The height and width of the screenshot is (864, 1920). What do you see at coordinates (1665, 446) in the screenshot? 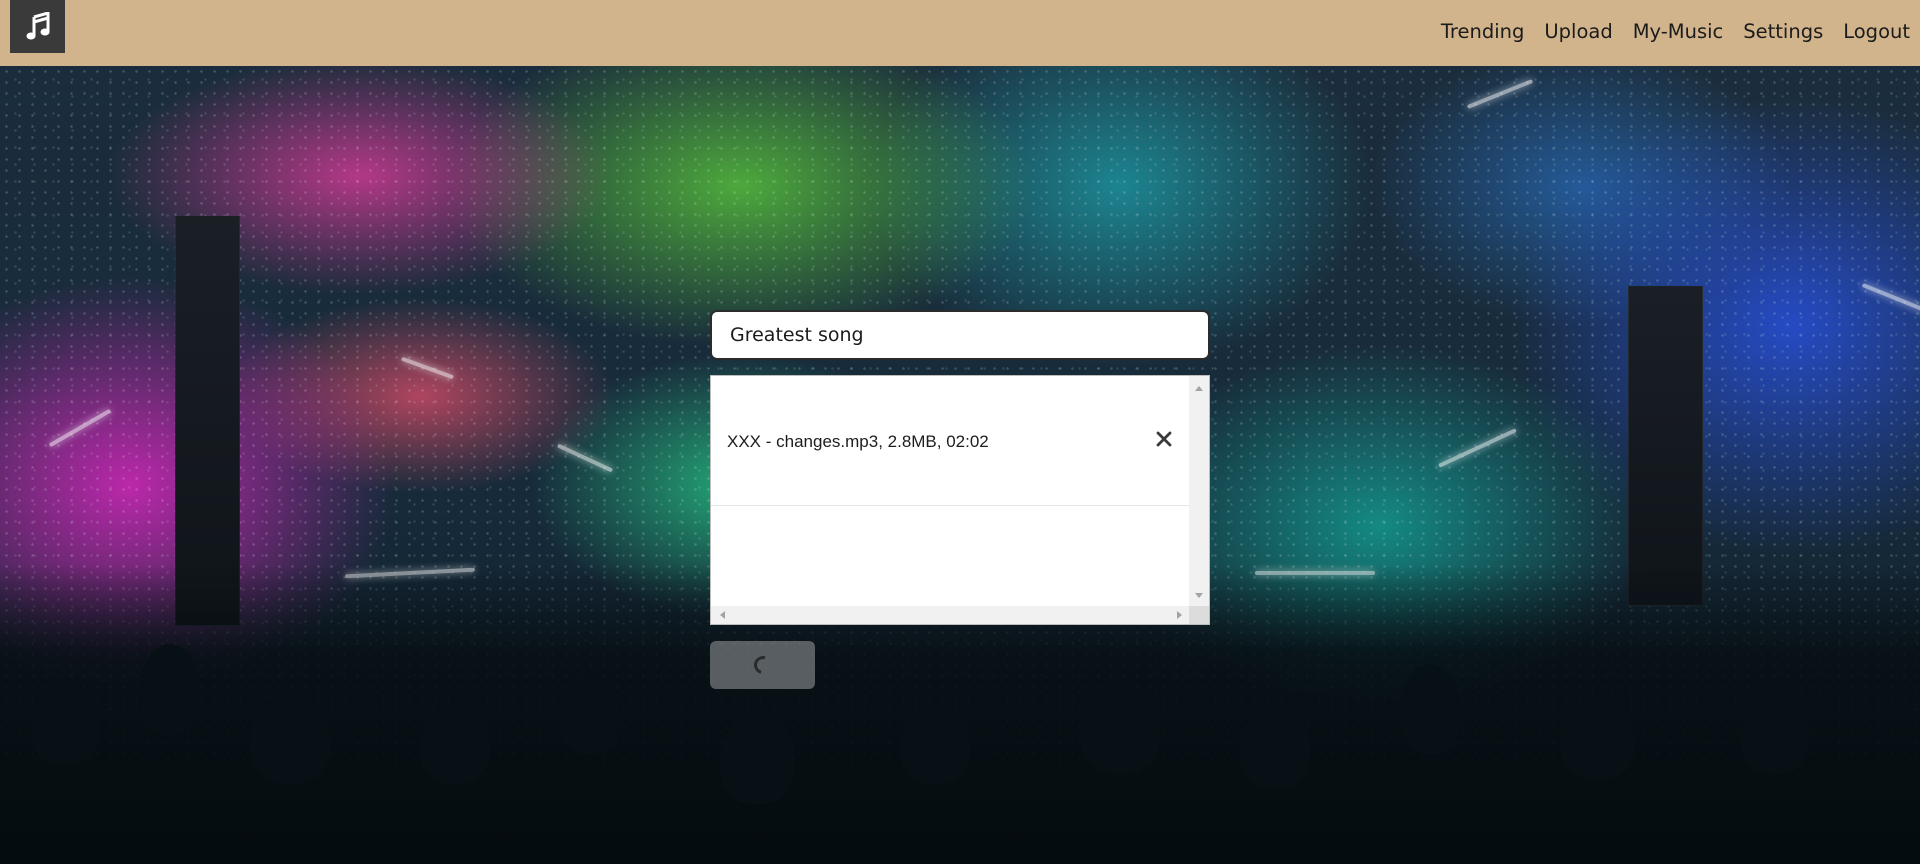
I see `speaker-right` at bounding box center [1665, 446].